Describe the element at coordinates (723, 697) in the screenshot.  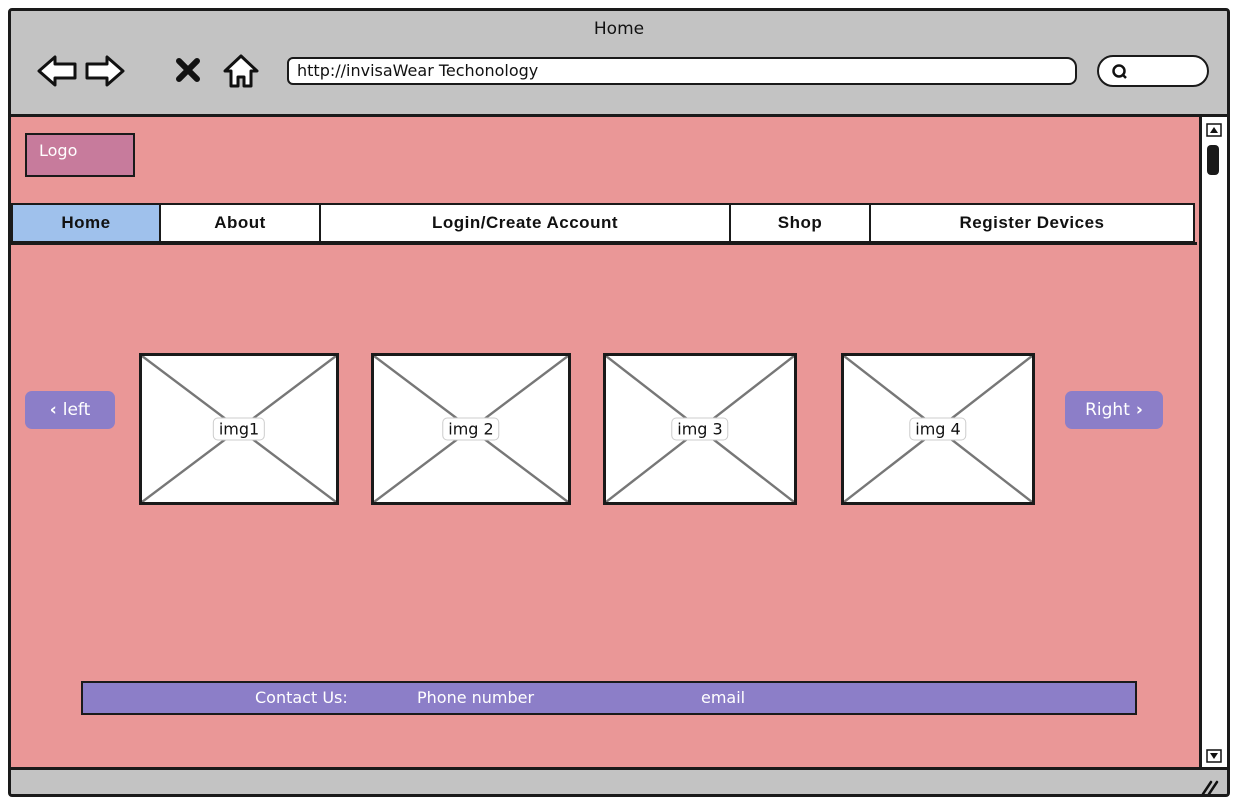
I see `email-link: email` at that location.